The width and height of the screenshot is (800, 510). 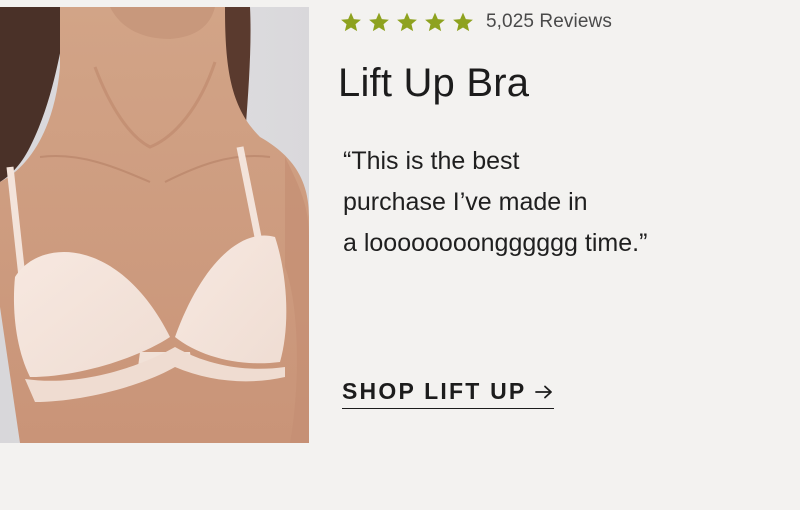 What do you see at coordinates (434, 83) in the screenshot?
I see `product-title: Lift Up Bra` at bounding box center [434, 83].